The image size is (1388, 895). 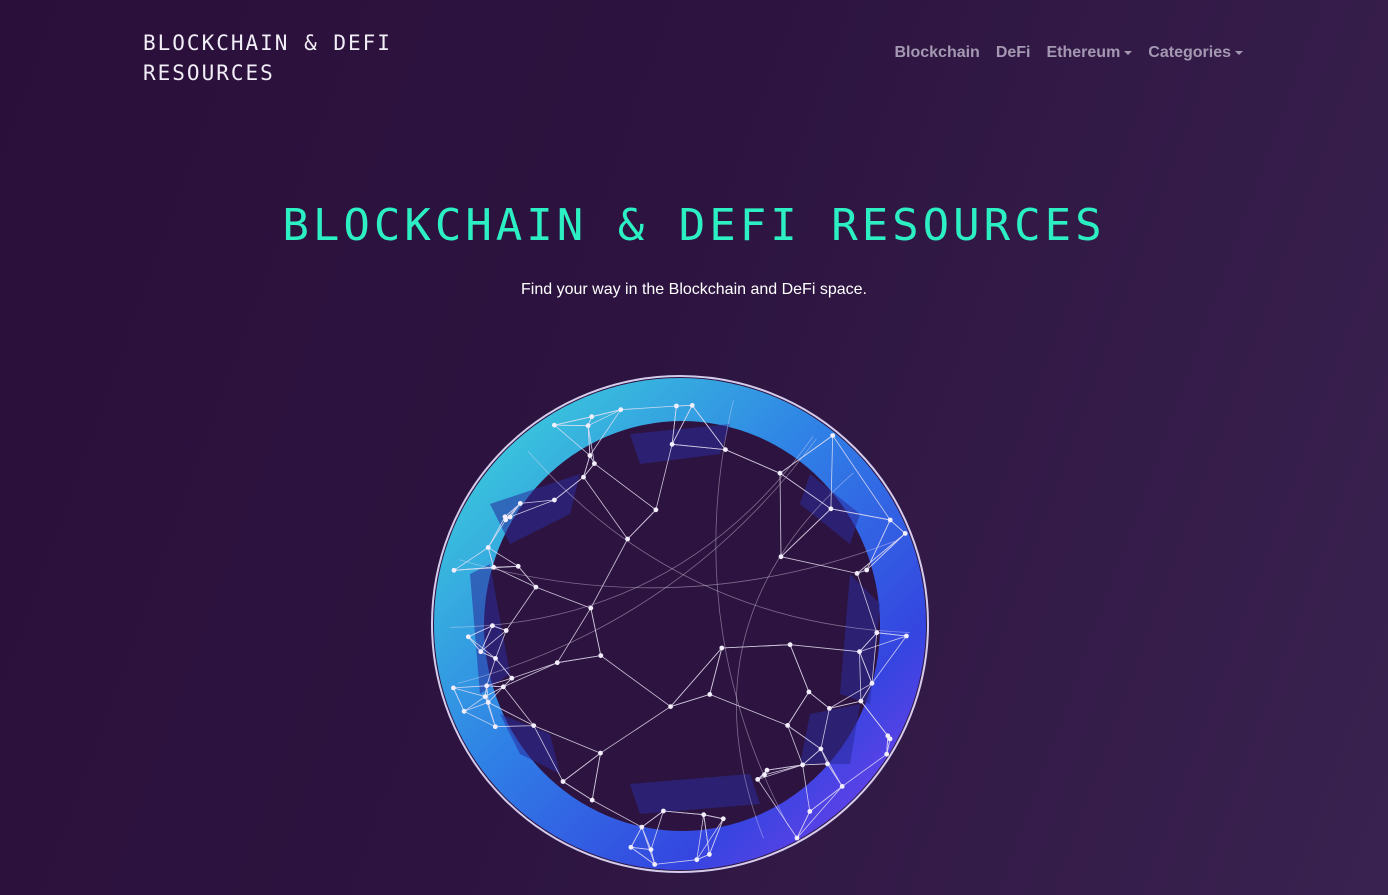 I want to click on nav-item-ethereum-dropdown: Ethereum, so click(x=1090, y=53).